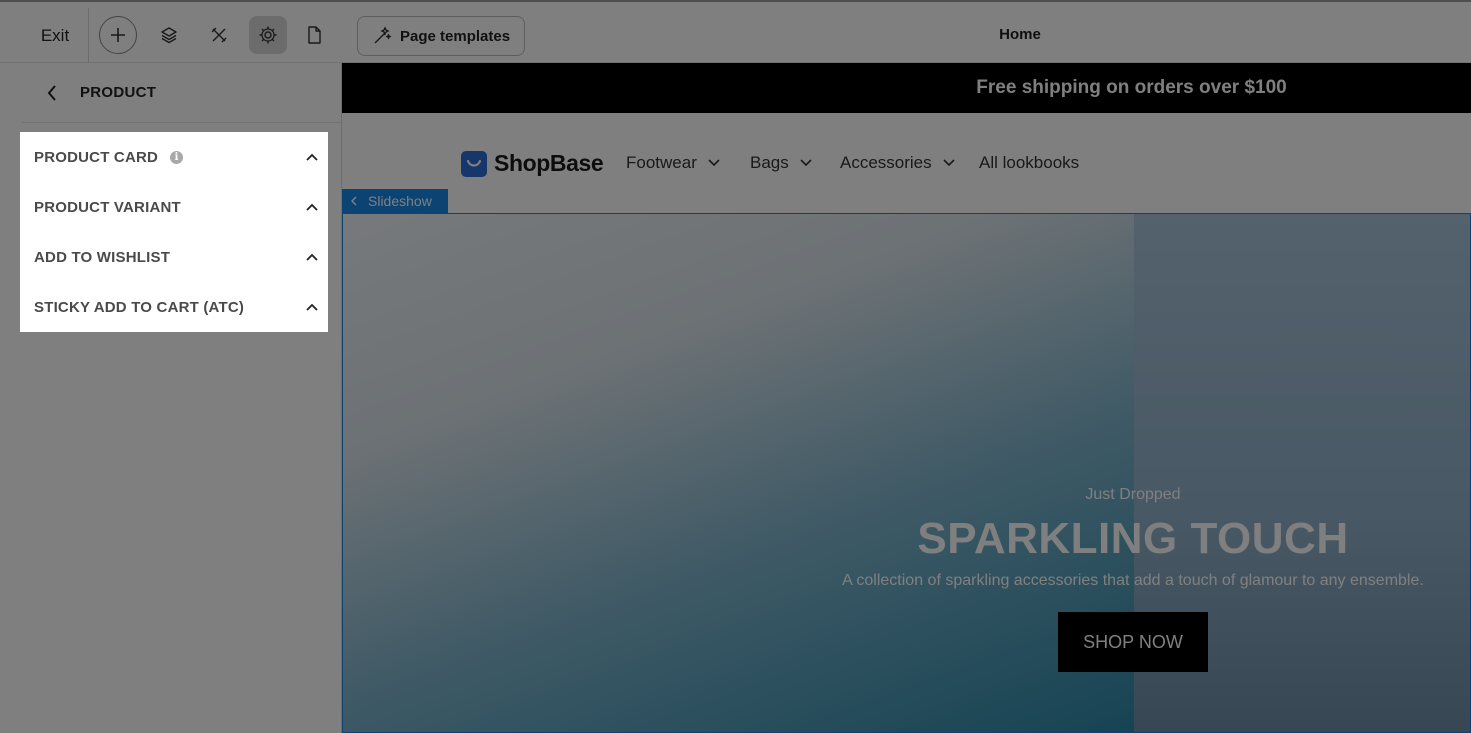  I want to click on layers-icon, so click(169, 35).